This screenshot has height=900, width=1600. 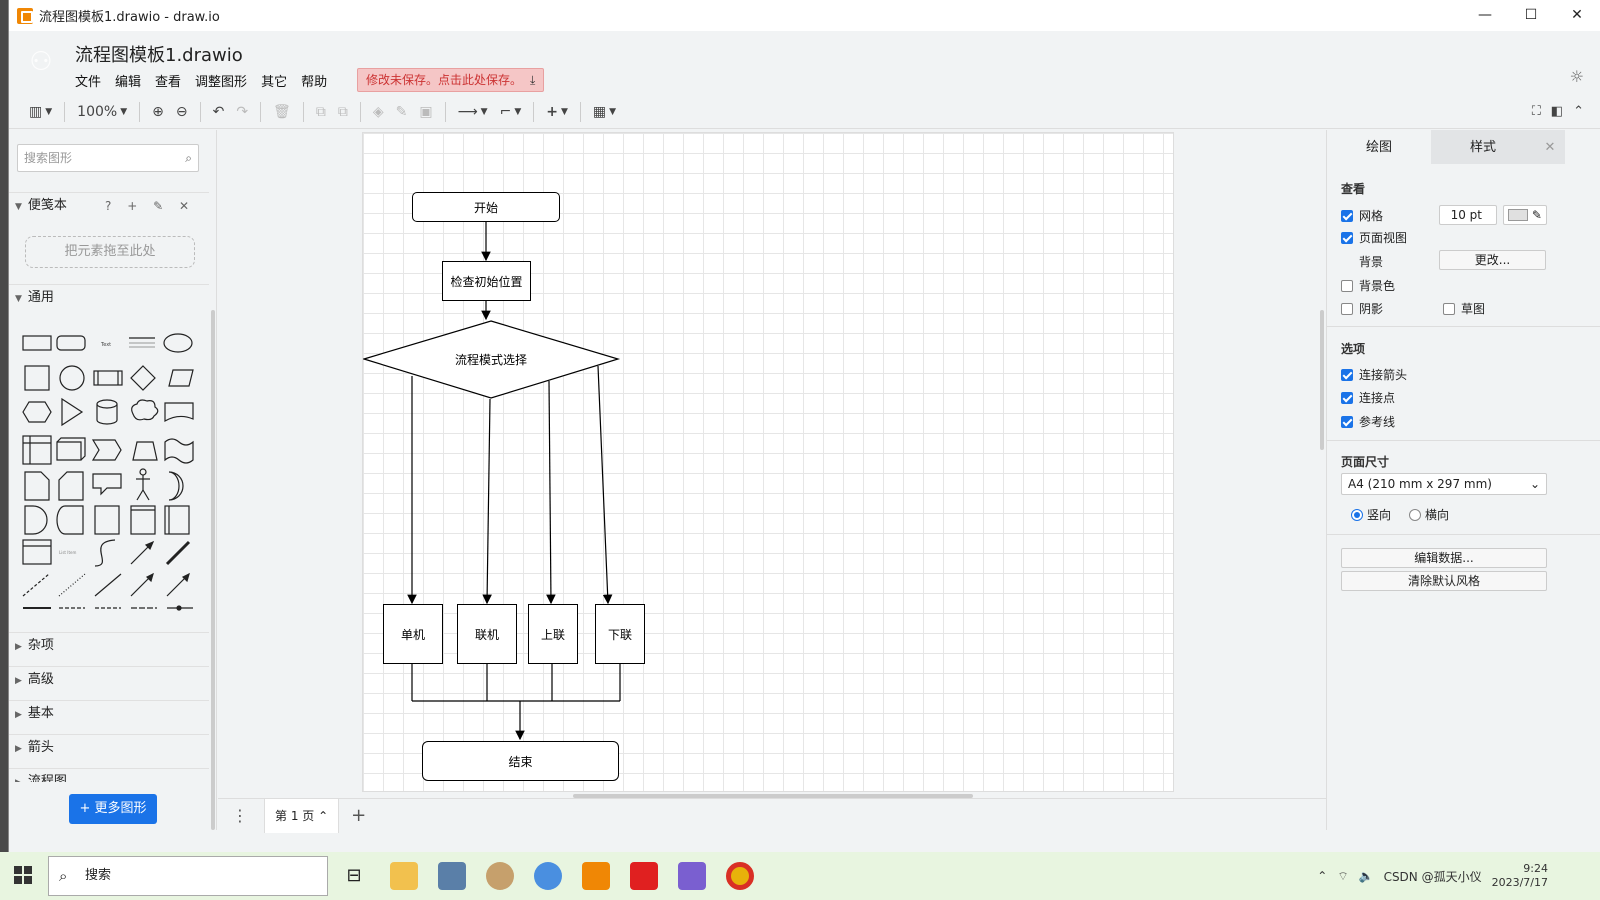 I want to click on file-explorer-icon, so click(x=404, y=876).